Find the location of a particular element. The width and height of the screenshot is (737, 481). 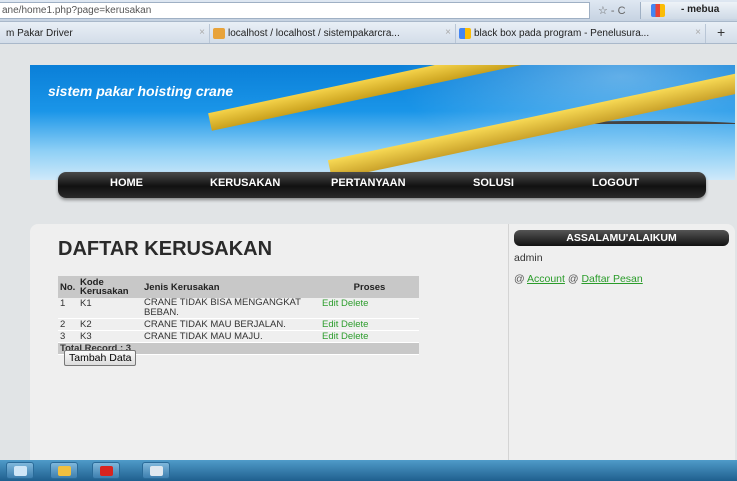

new-tab-button: + is located at coordinates (721, 32).